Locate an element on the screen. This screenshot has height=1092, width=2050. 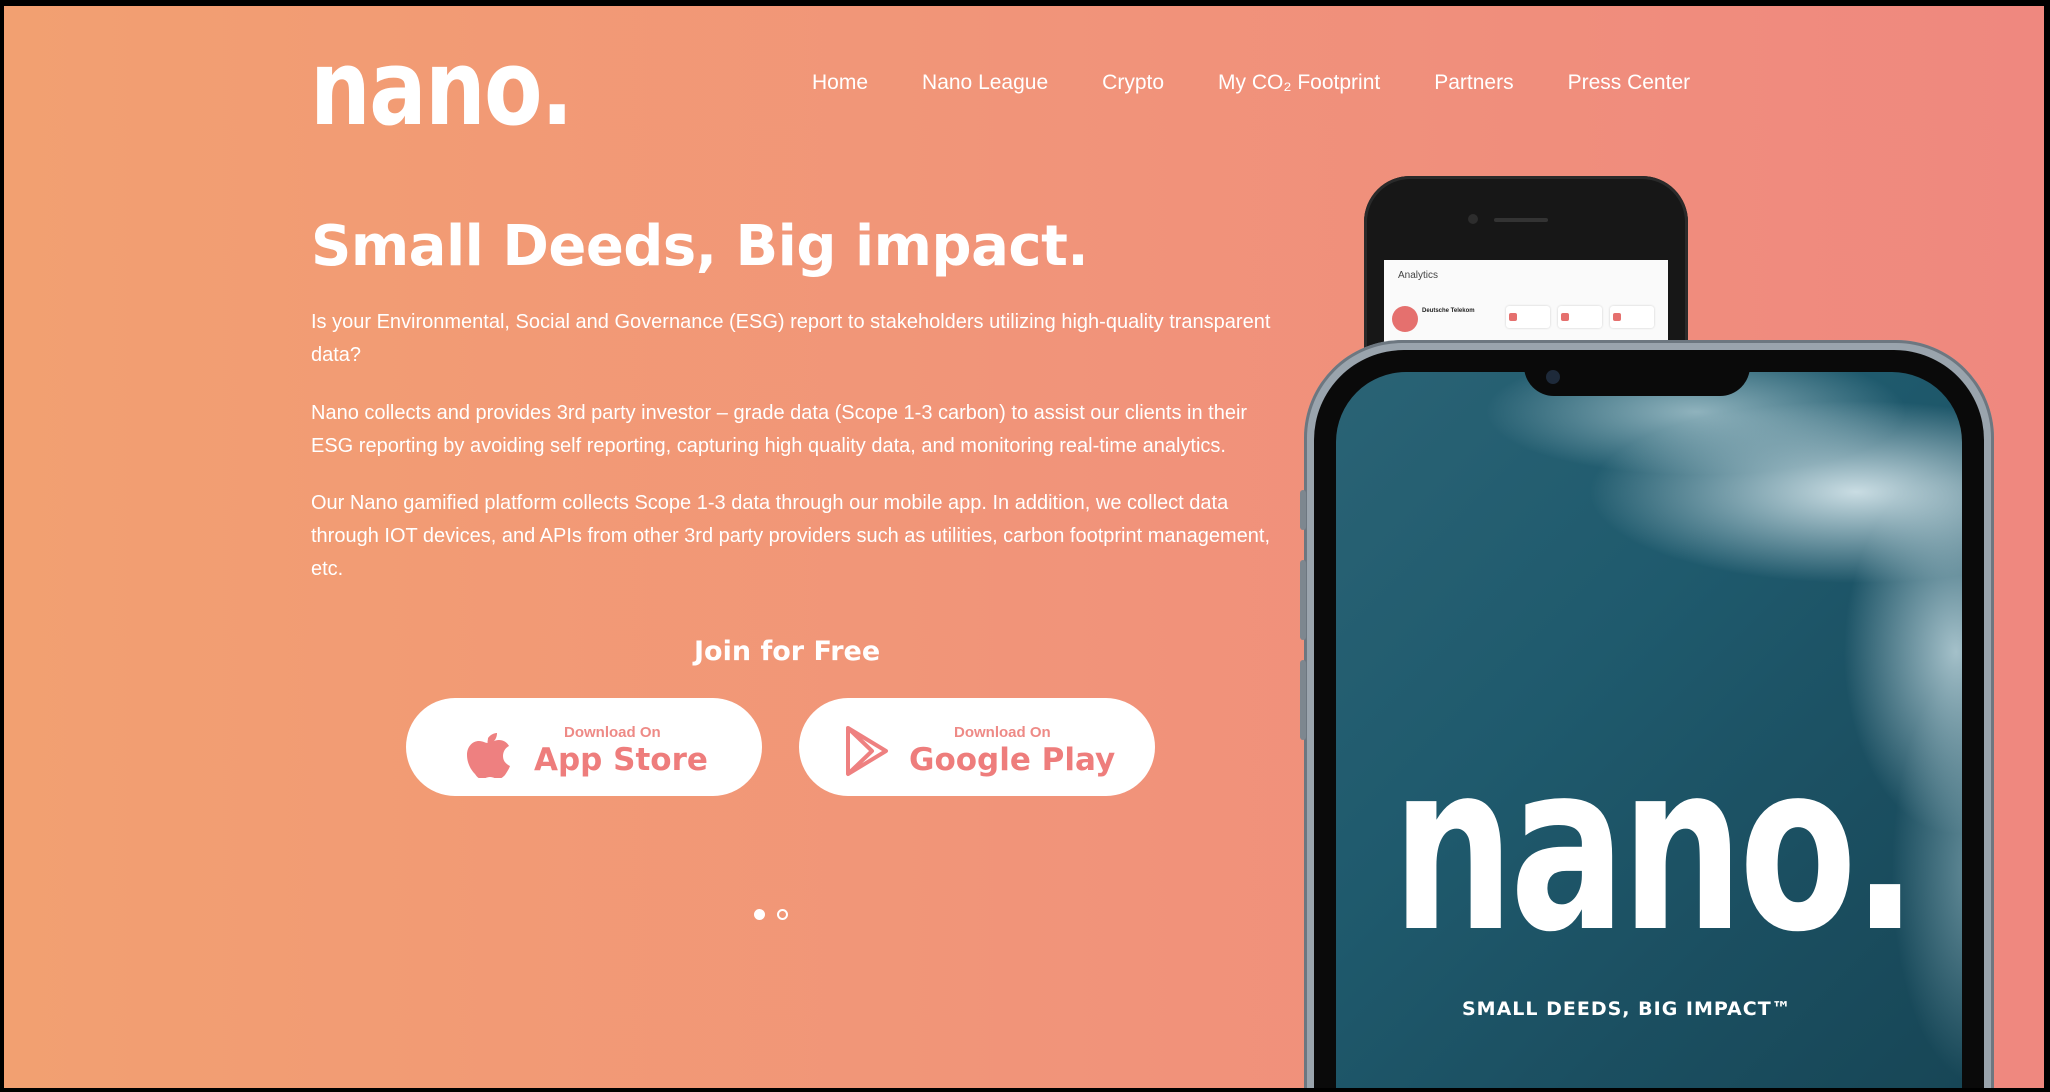
google-play-icon is located at coordinates (867, 751).